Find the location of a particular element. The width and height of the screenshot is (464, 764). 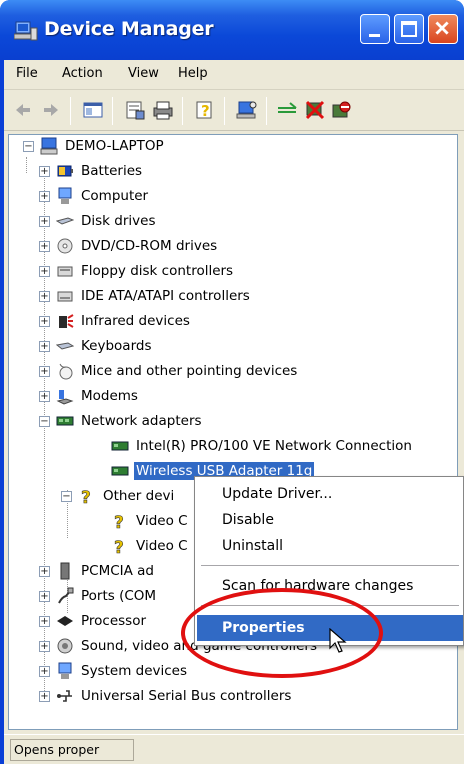

tree-item-label: Batteries is located at coordinates (112, 171).